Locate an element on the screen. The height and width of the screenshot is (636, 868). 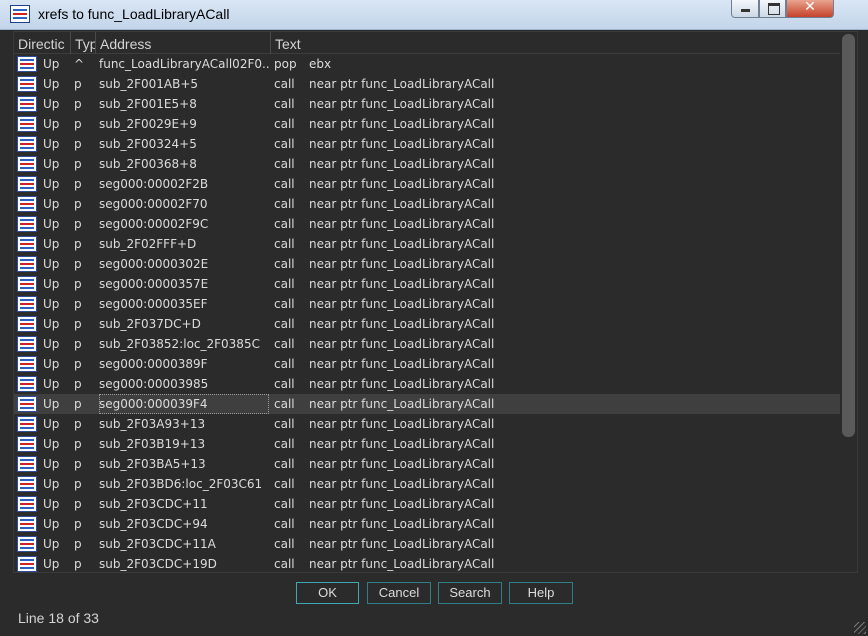
ok-button: OK is located at coordinates (327, 593).